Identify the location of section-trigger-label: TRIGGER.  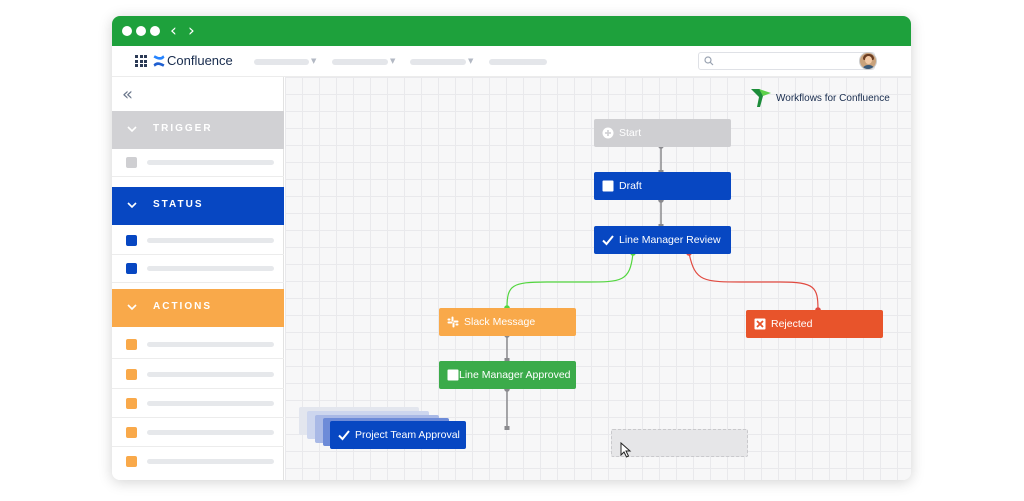
(183, 128).